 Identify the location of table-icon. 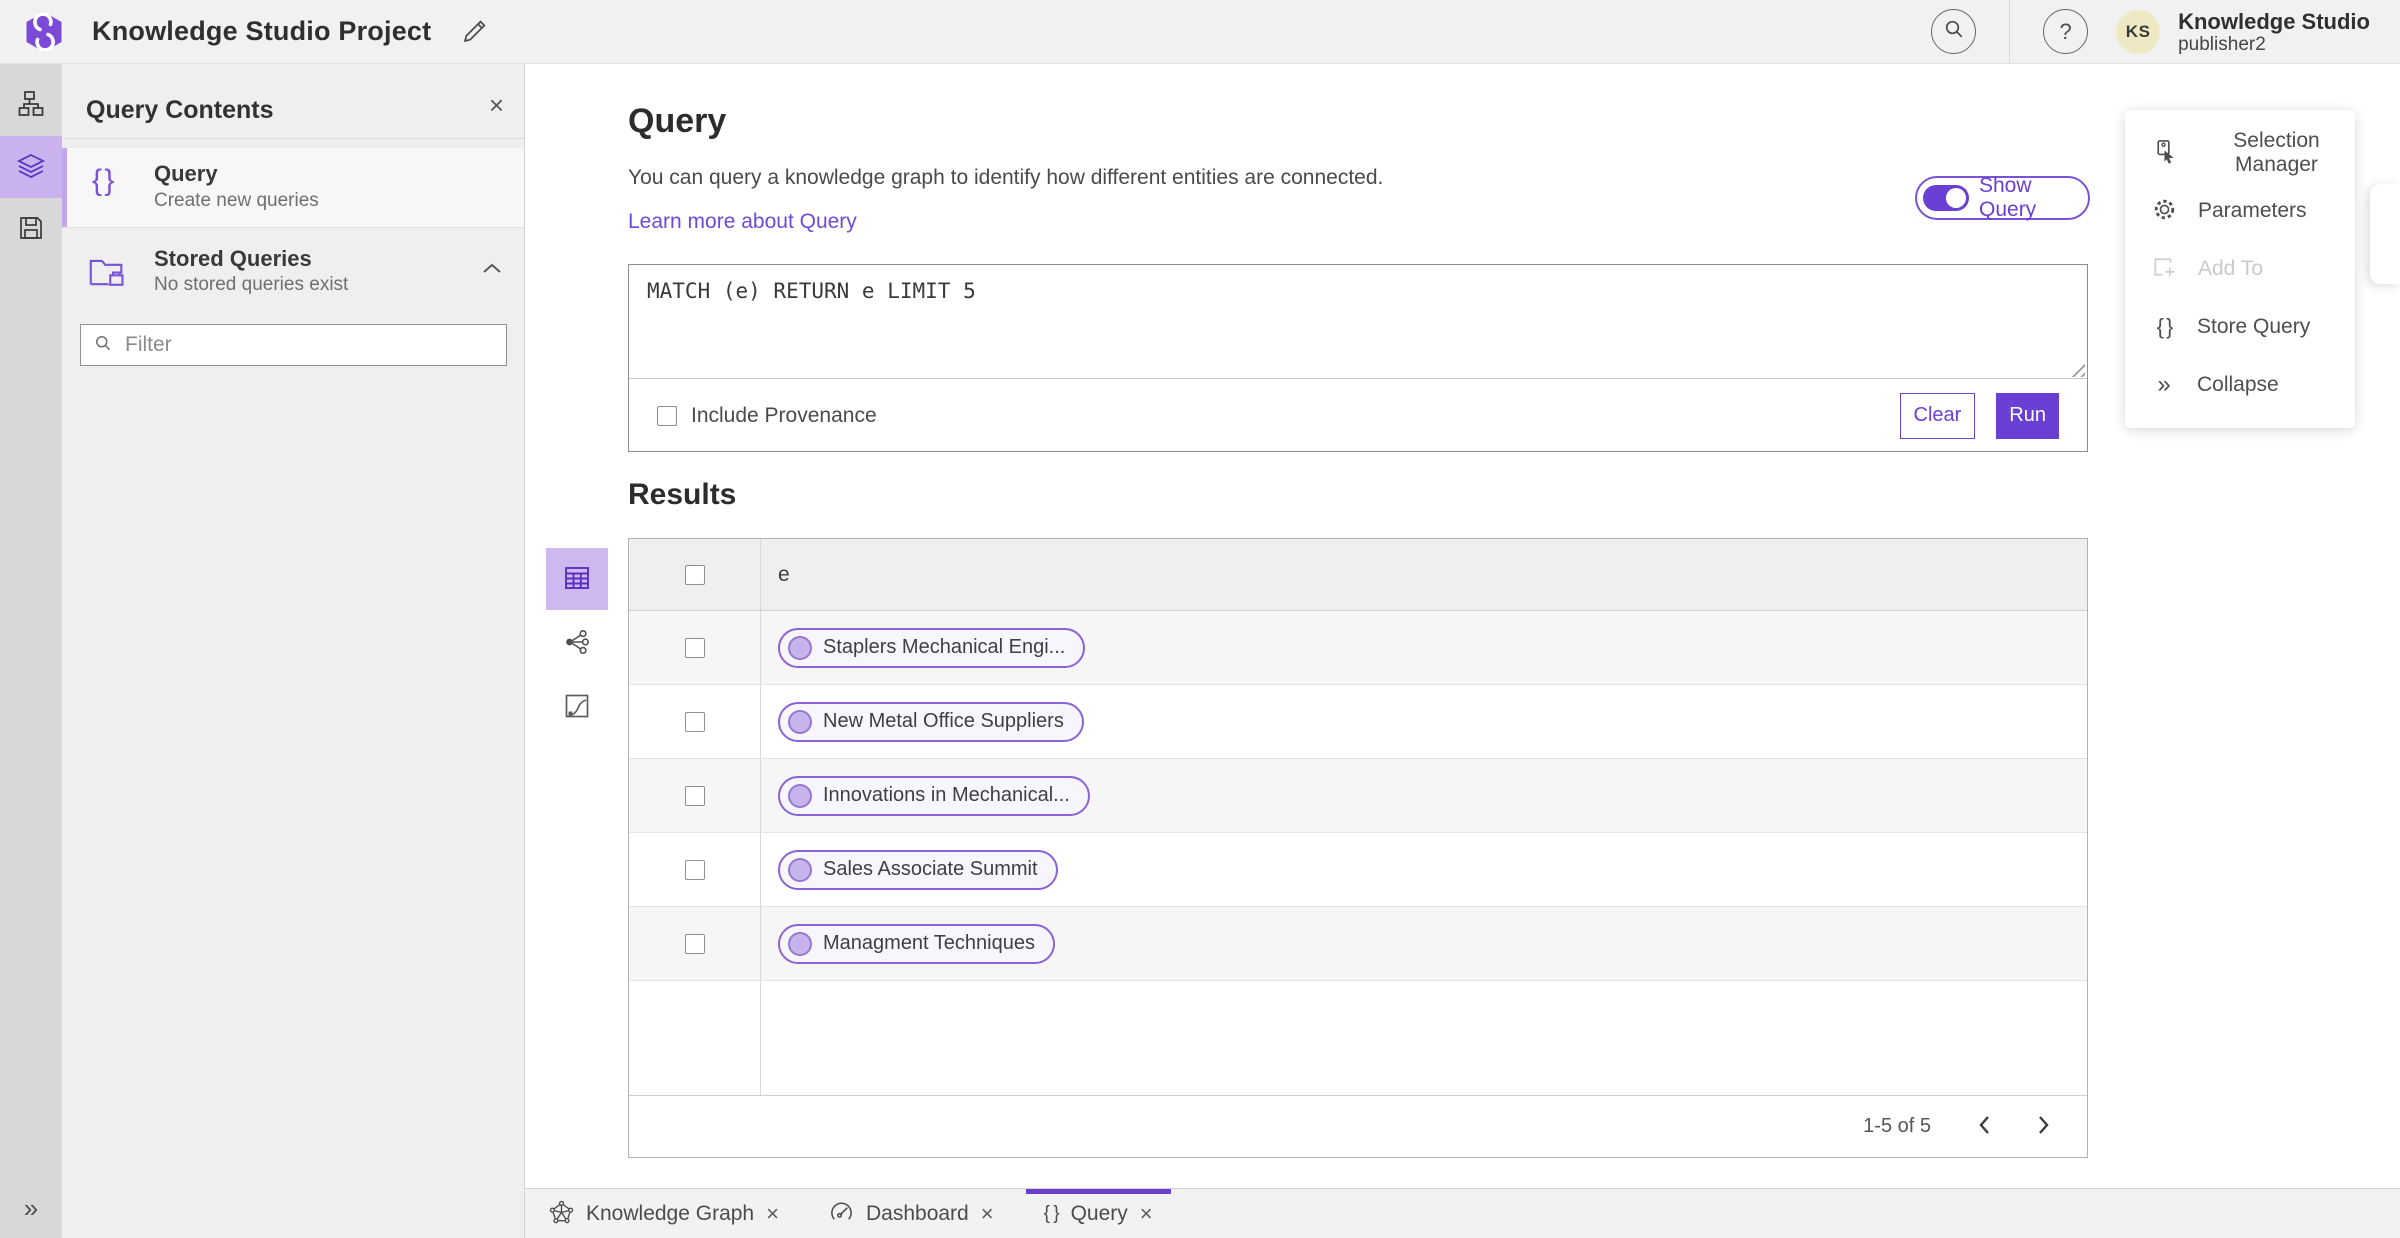
(577, 579).